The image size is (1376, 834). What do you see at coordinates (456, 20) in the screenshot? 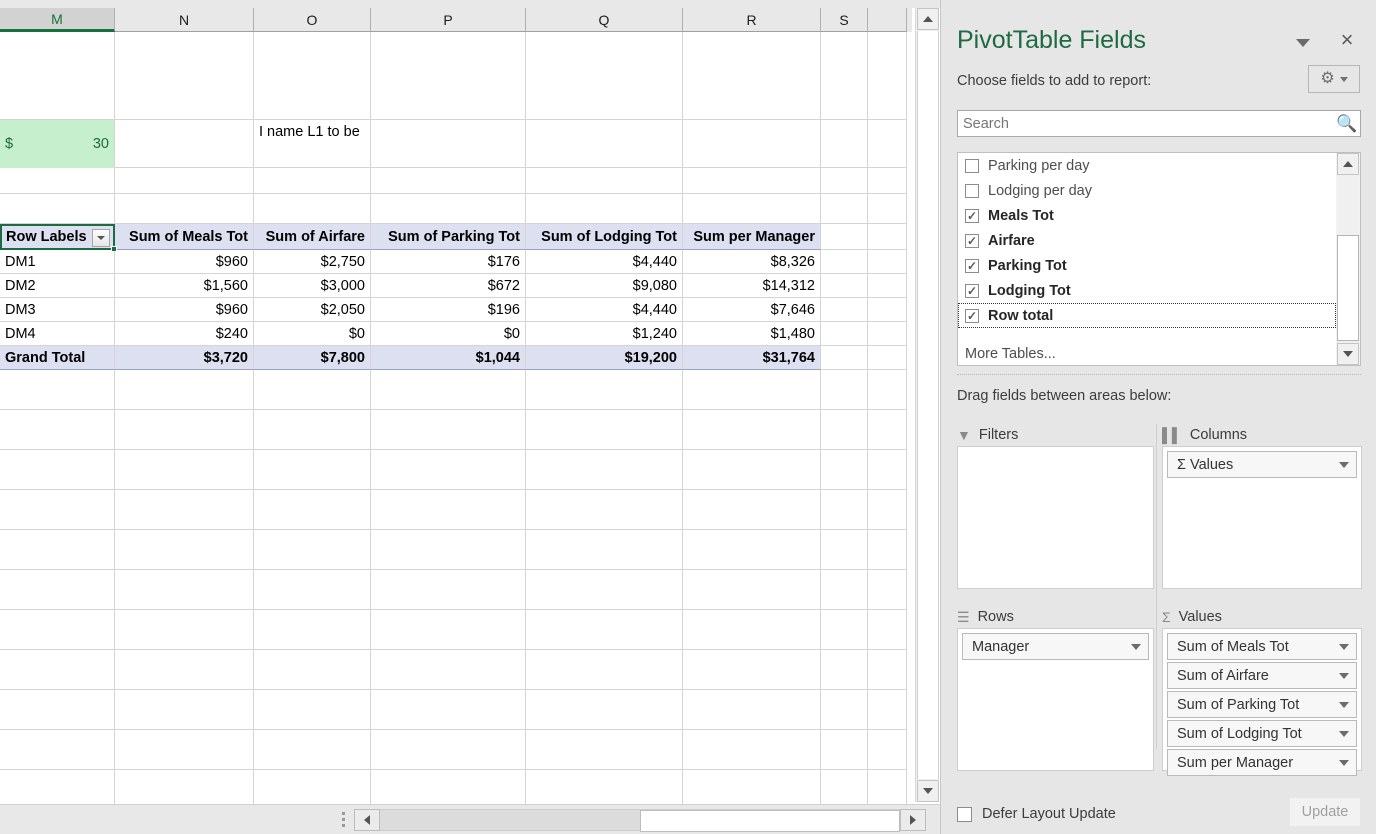
I see `column-header-row: MNOPQRS` at bounding box center [456, 20].